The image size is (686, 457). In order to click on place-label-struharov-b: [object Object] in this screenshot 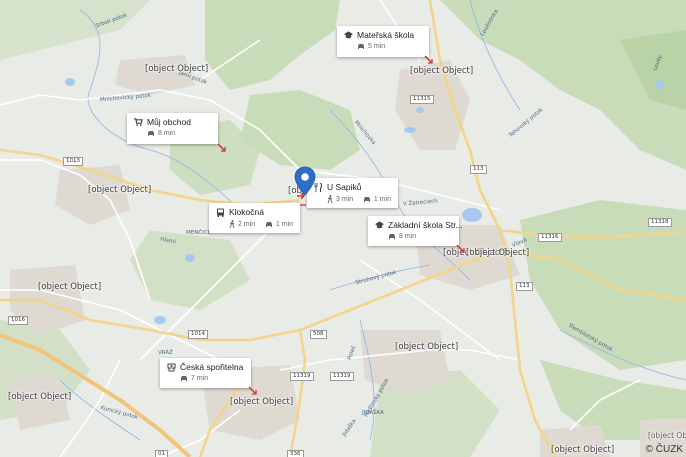, I will do `click(498, 253)`.